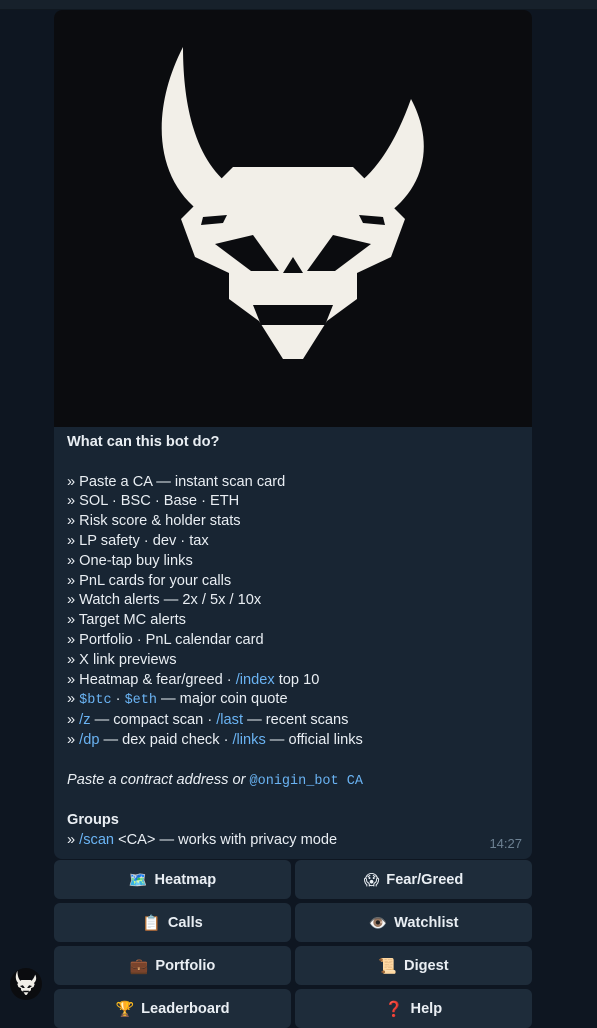 The height and width of the screenshot is (1028, 597). I want to click on map-icon: 🗺️, so click(138, 880).